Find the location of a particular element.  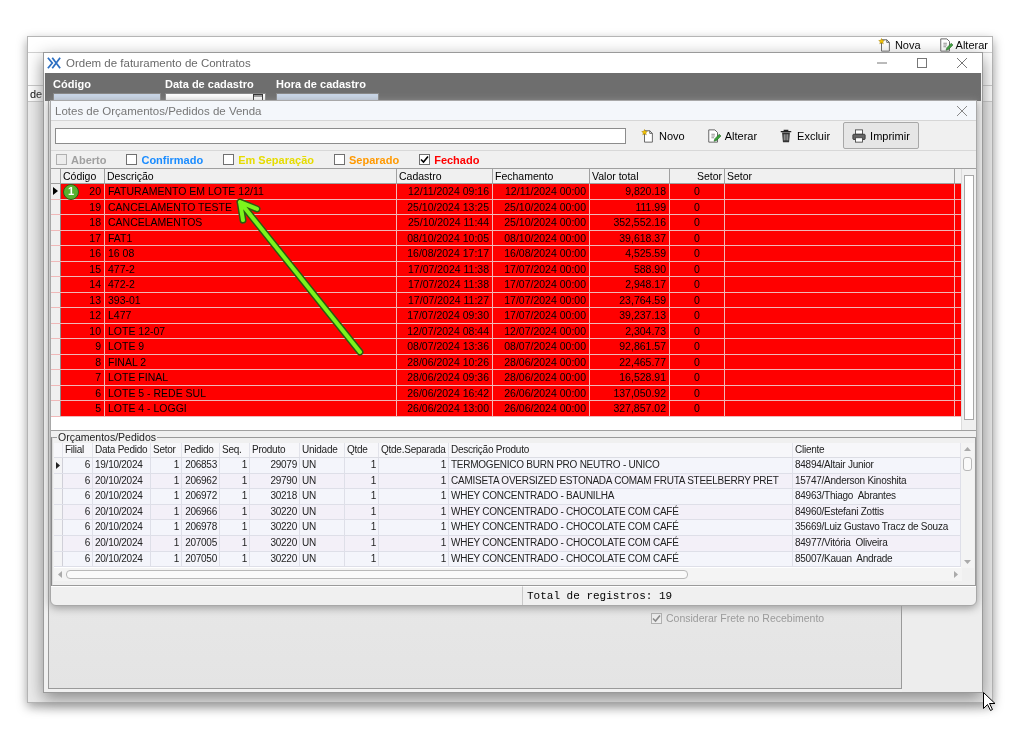

table-cell: 39,618.37 is located at coordinates (630, 237).